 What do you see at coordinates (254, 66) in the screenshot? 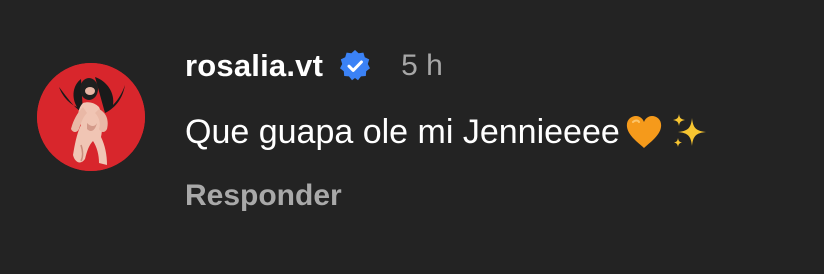
I see `username: rosalia.vt` at bounding box center [254, 66].